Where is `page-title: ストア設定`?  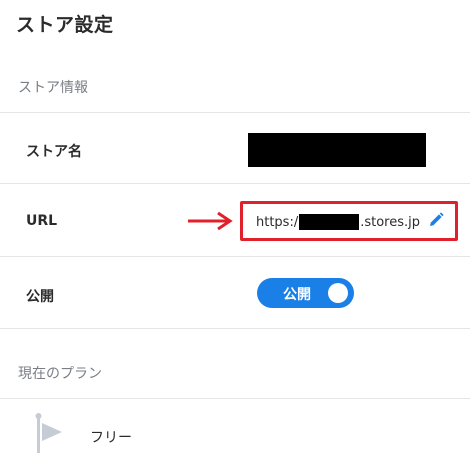
page-title: ストア設定 is located at coordinates (65, 25).